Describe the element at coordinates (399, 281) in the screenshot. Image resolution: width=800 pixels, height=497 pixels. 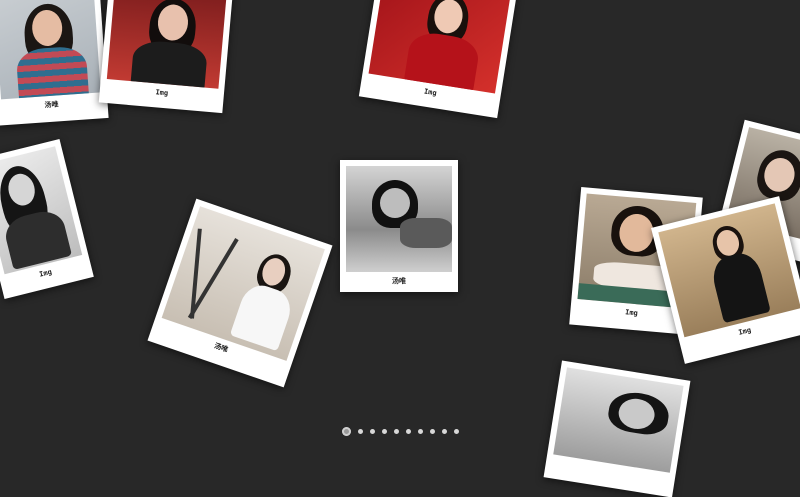
I see `photo-caption: 汤唯` at that location.